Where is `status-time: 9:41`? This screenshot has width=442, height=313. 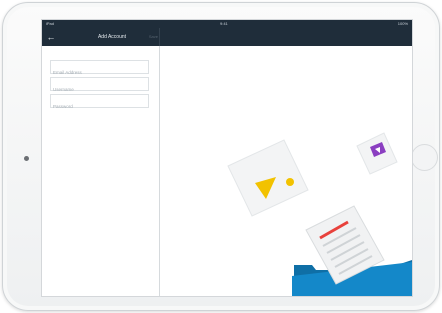 status-time: 9:41 is located at coordinates (224, 23).